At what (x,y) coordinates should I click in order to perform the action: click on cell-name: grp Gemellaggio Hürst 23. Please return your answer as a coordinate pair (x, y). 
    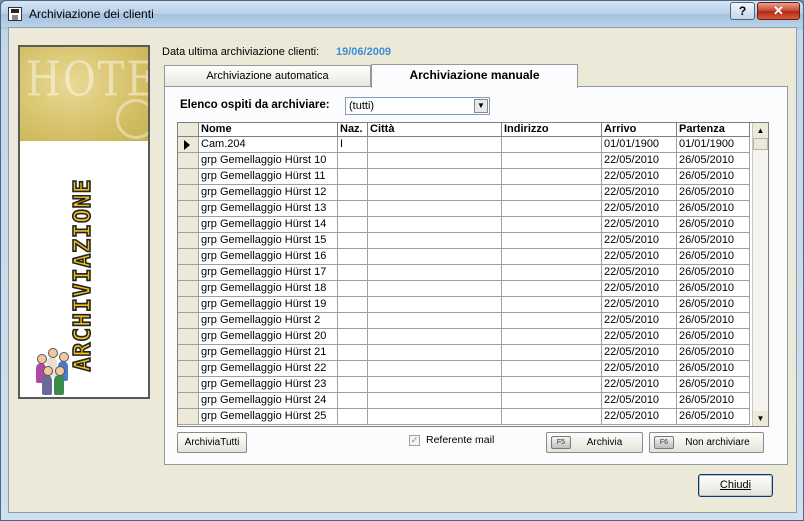
    Looking at the image, I should click on (268, 385).